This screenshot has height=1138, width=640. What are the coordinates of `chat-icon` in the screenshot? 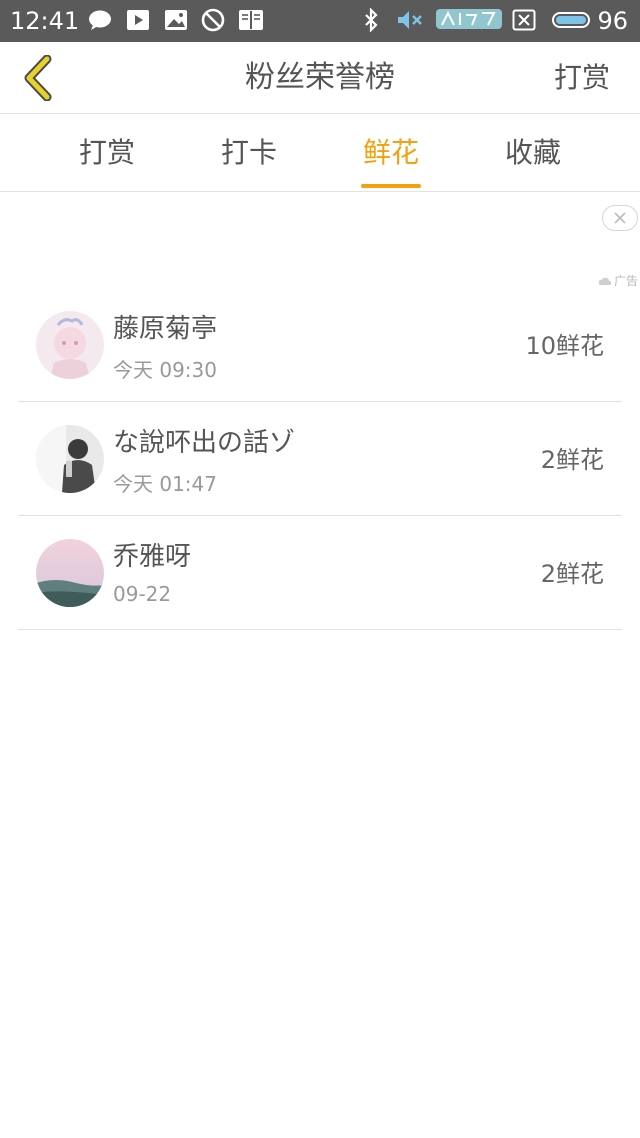 It's located at (100, 20).